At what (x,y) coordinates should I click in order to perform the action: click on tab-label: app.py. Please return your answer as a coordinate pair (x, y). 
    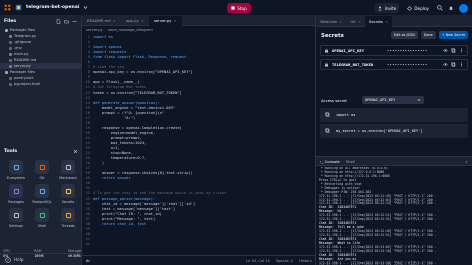
    Looking at the image, I should click on (132, 20).